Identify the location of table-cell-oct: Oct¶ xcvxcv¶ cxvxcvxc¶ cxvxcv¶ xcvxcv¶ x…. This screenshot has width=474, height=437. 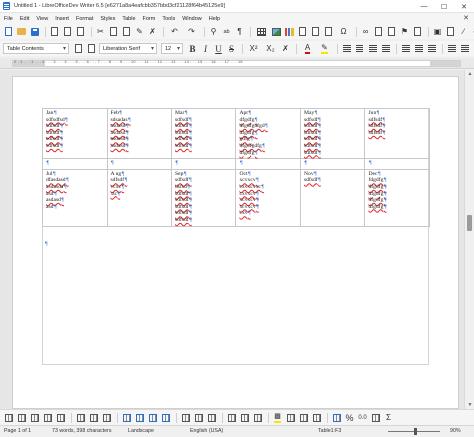
(268, 197).